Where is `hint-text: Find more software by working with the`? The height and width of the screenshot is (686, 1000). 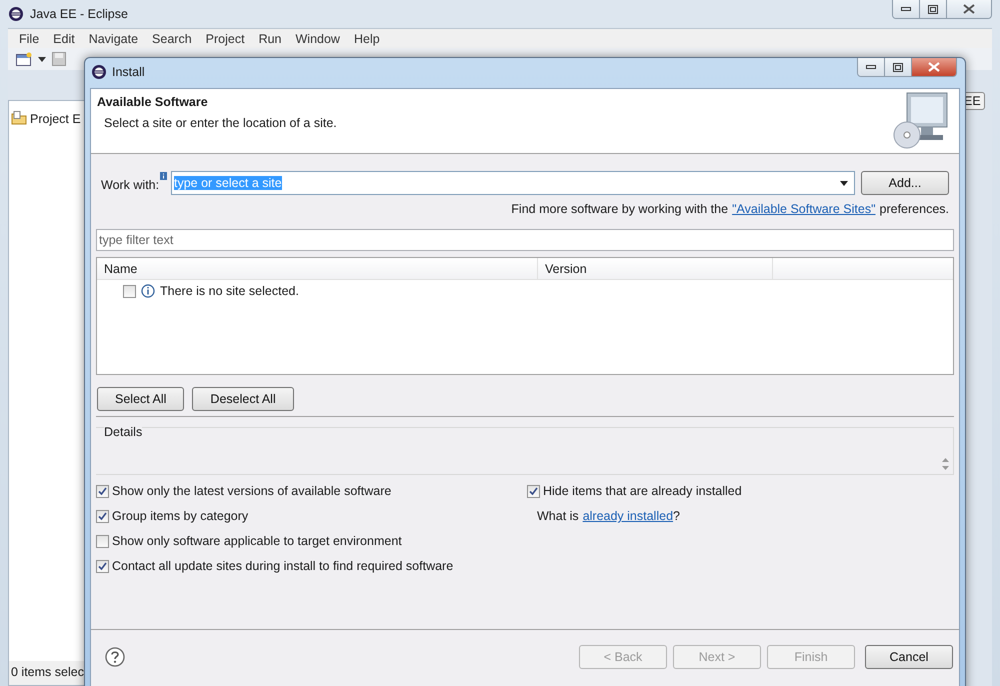 hint-text: Find more software by working with the is located at coordinates (619, 209).